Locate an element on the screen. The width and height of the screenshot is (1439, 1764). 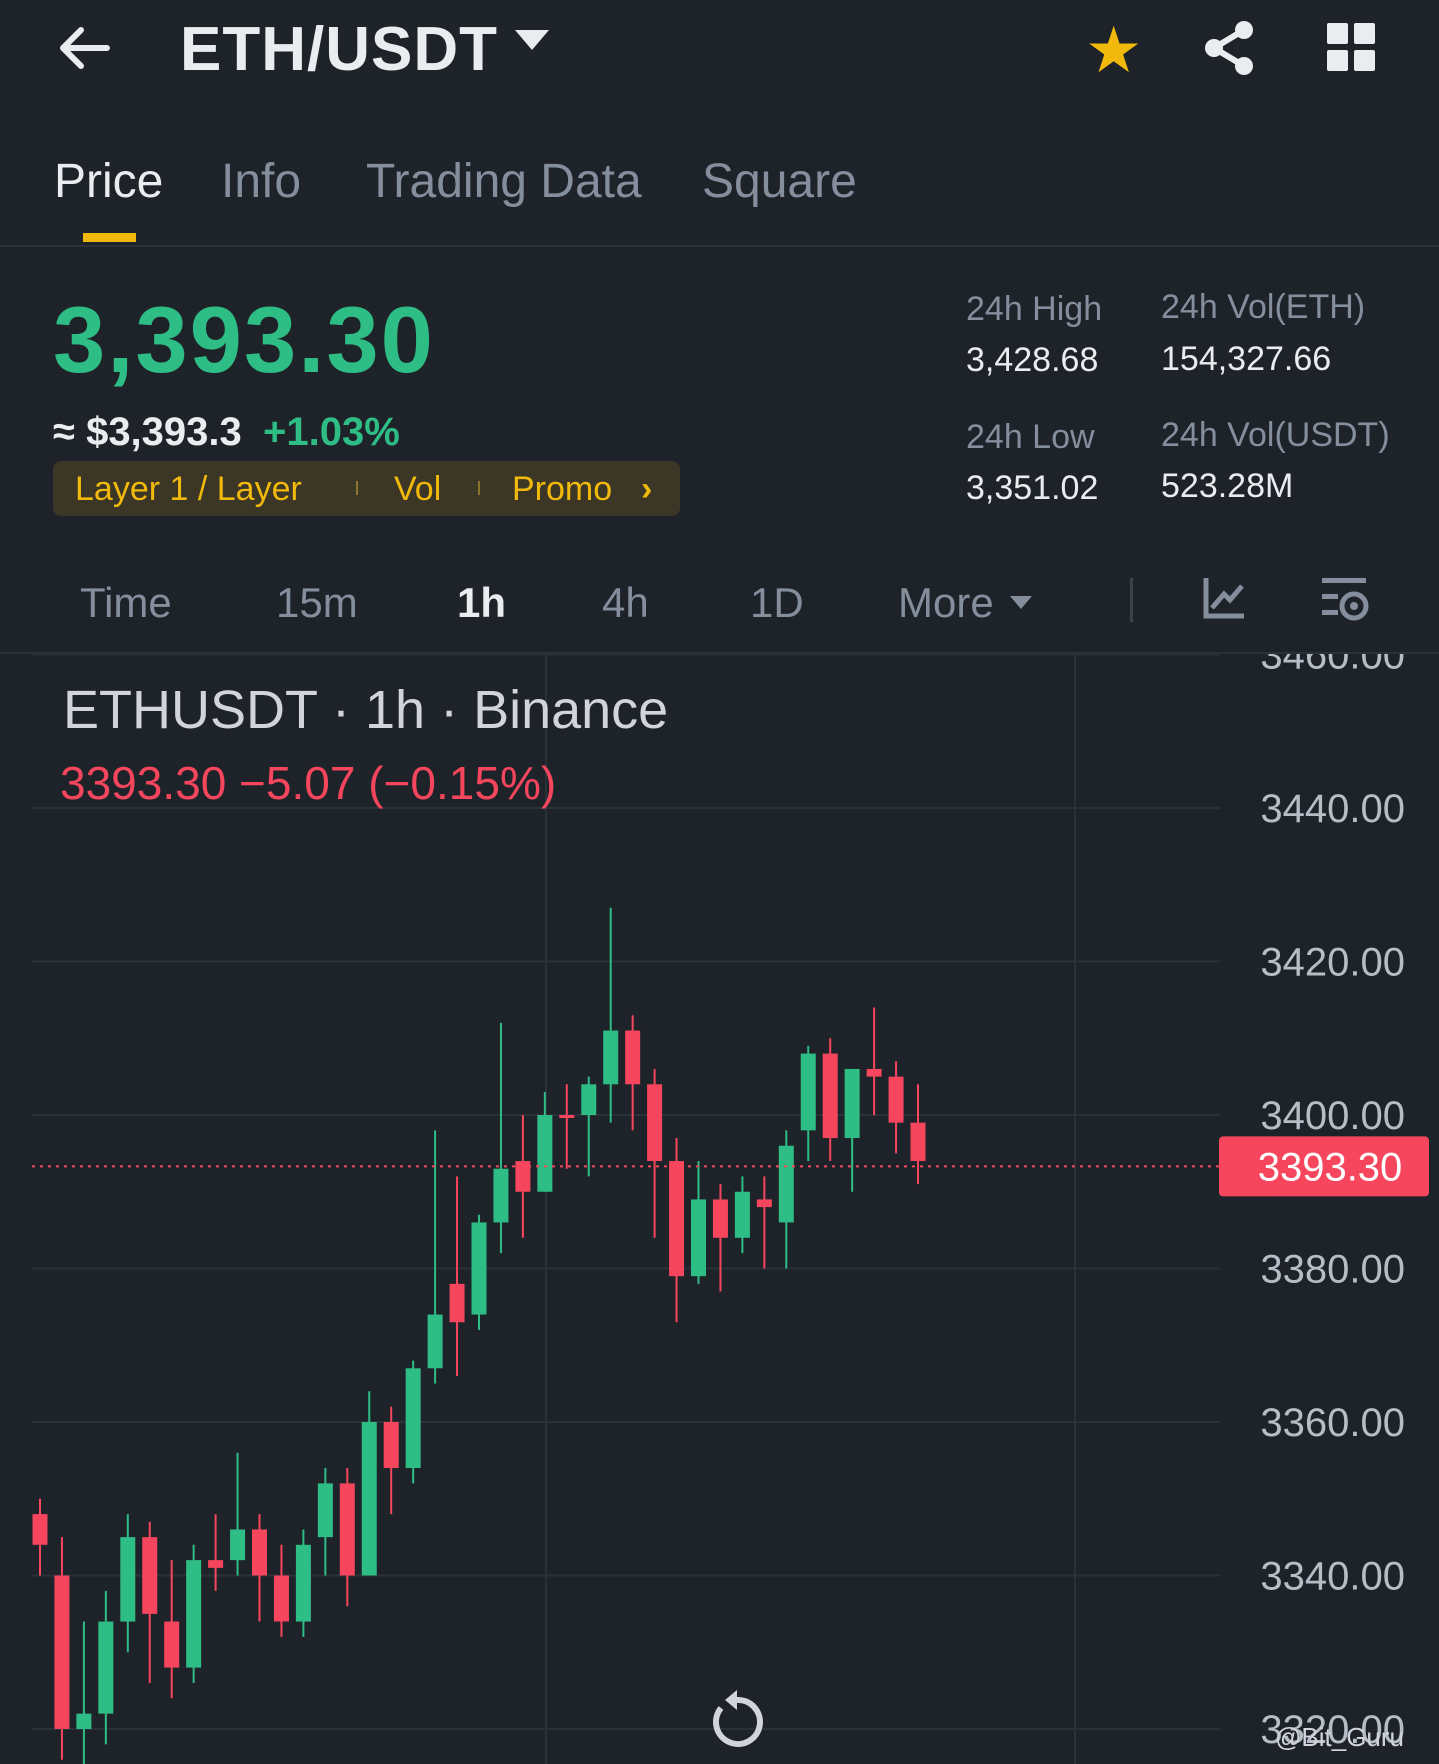
chart-settings-icon is located at coordinates (1345, 599).